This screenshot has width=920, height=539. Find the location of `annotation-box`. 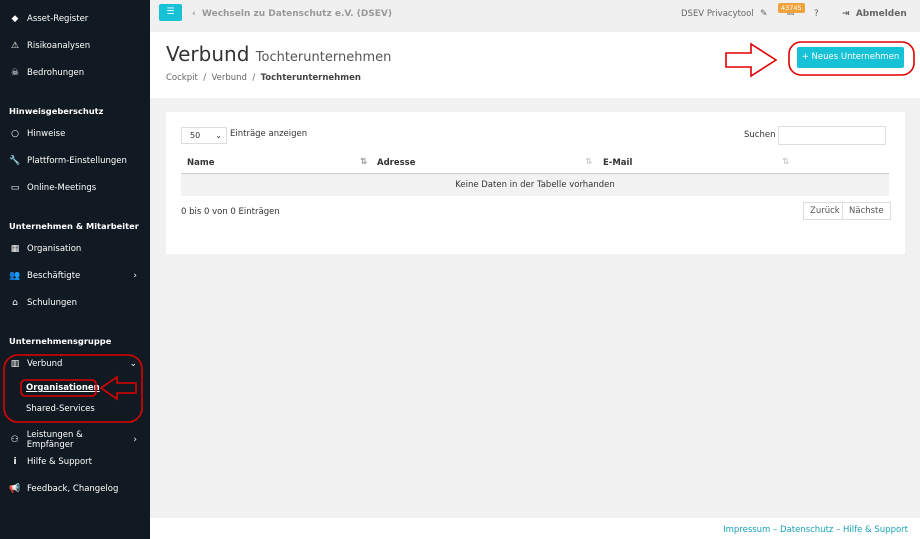

annotation-box is located at coordinates (58, 388).